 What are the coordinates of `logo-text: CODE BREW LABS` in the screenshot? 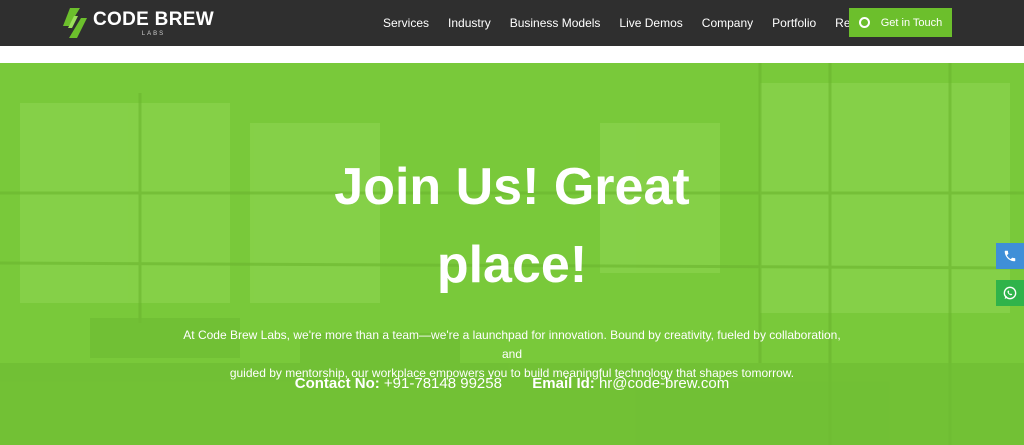 It's located at (153, 23).